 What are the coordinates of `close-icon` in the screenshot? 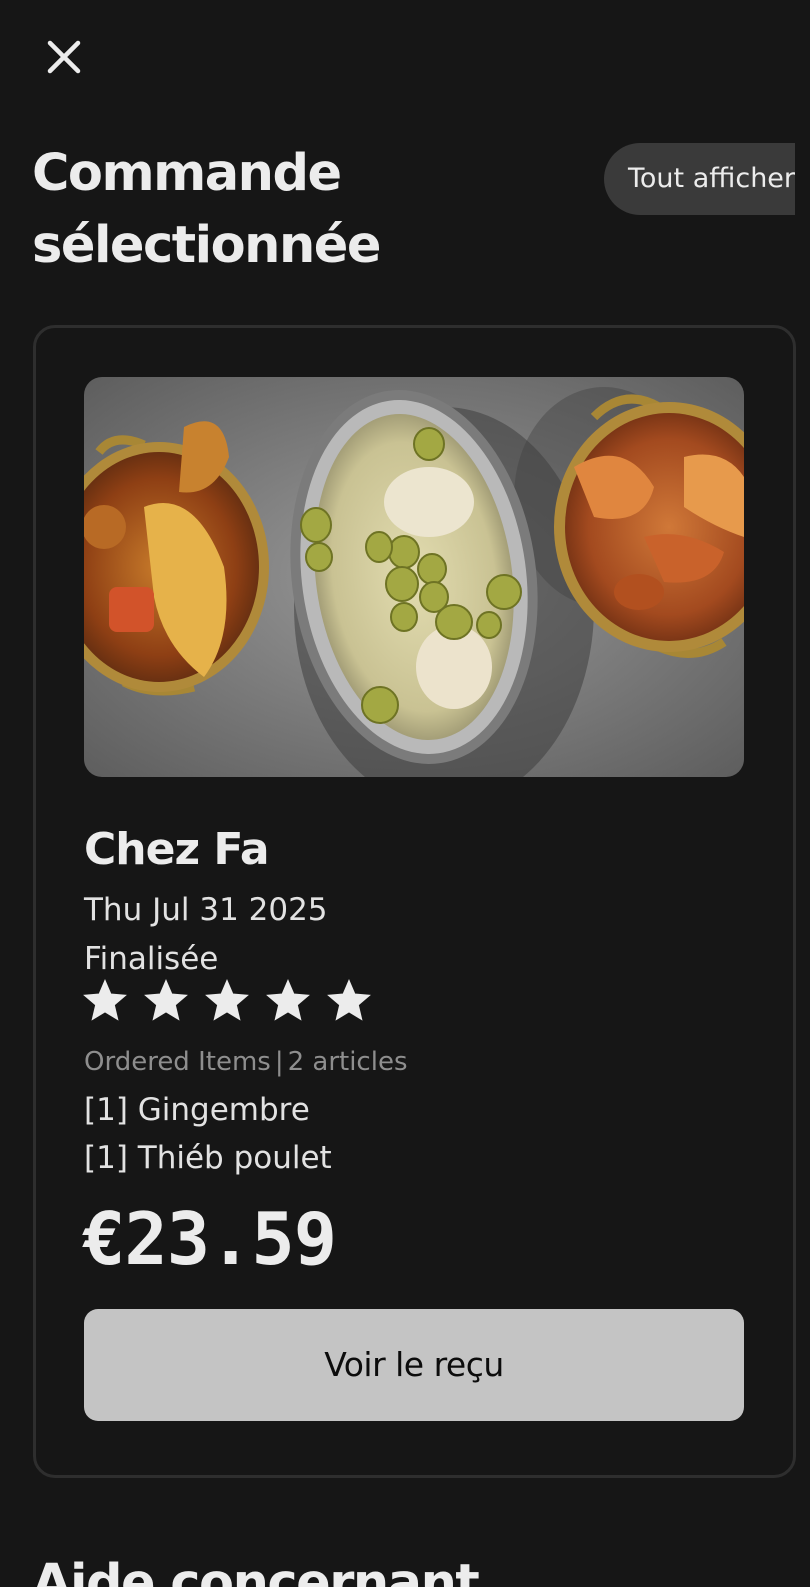 It's located at (64, 57).